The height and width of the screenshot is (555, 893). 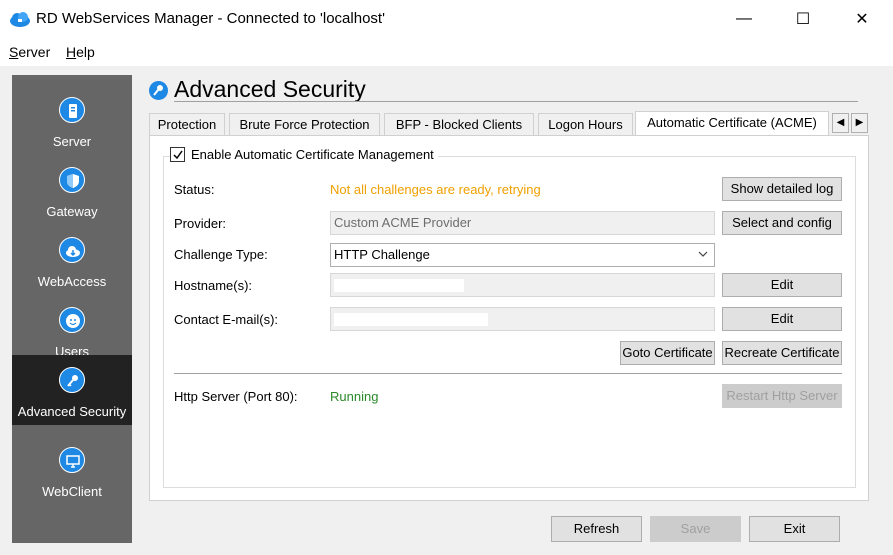 What do you see at coordinates (72, 180) in the screenshot?
I see `shield-icon` at bounding box center [72, 180].